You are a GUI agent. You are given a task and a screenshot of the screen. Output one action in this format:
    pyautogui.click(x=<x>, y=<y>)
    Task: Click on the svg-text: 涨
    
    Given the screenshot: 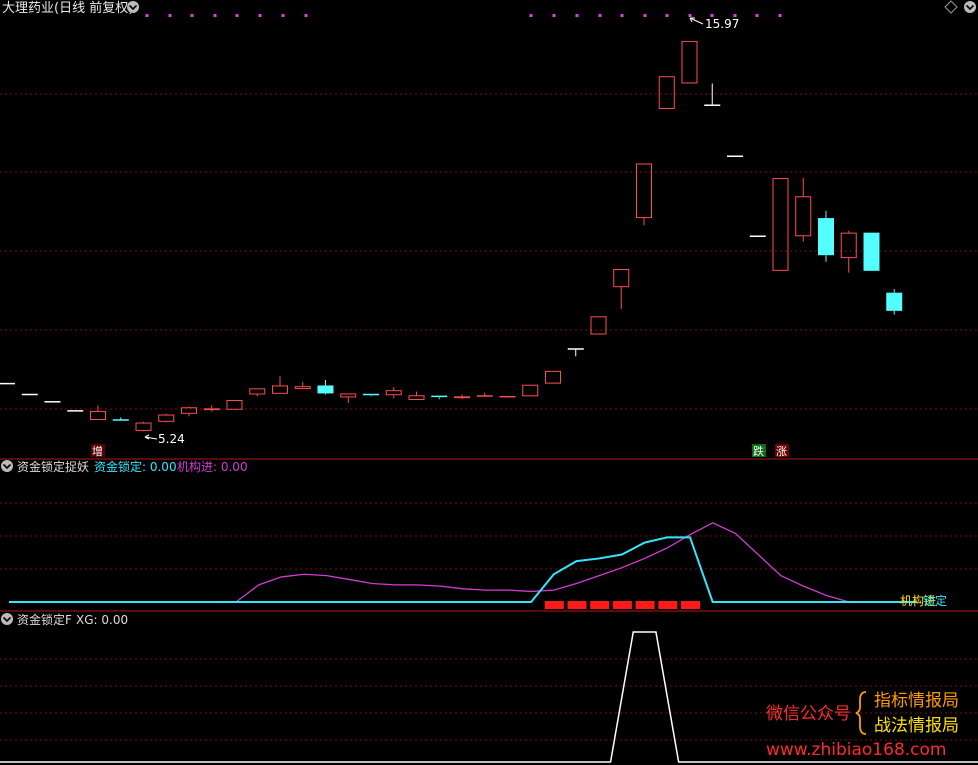 What is the action you would take?
    pyautogui.click(x=781, y=451)
    